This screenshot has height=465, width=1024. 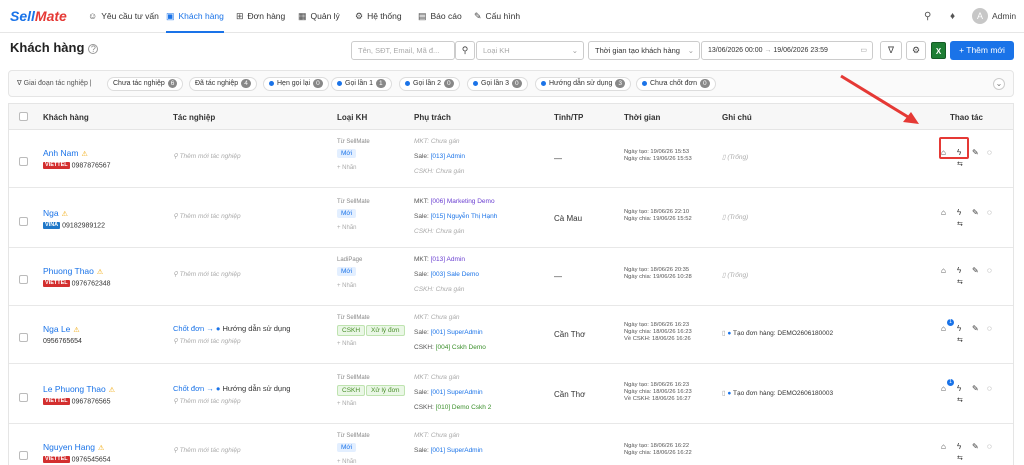 I want to click on owner-sale: Sale: [003] Sale Demo, so click(x=446, y=274).